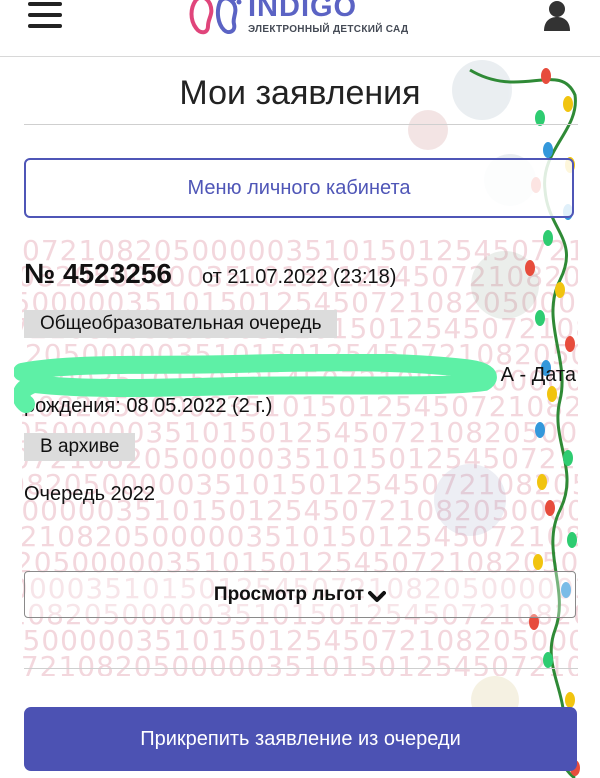 This screenshot has width=600, height=778. Describe the element at coordinates (255, 383) in the screenshot. I see `redaction-scribble` at that location.